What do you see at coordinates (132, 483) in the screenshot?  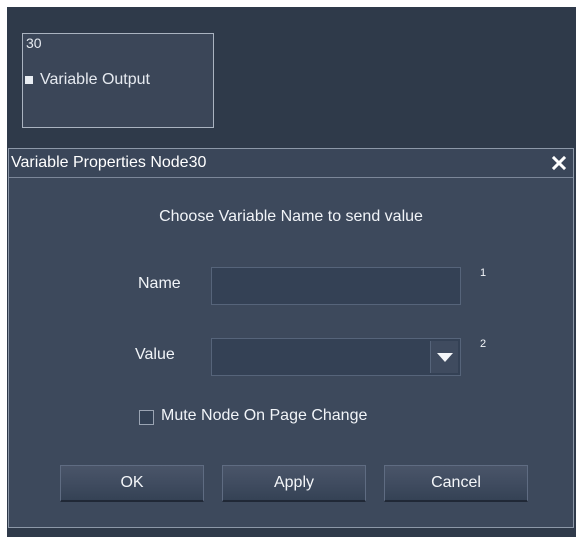 I see `ok-button: OK` at bounding box center [132, 483].